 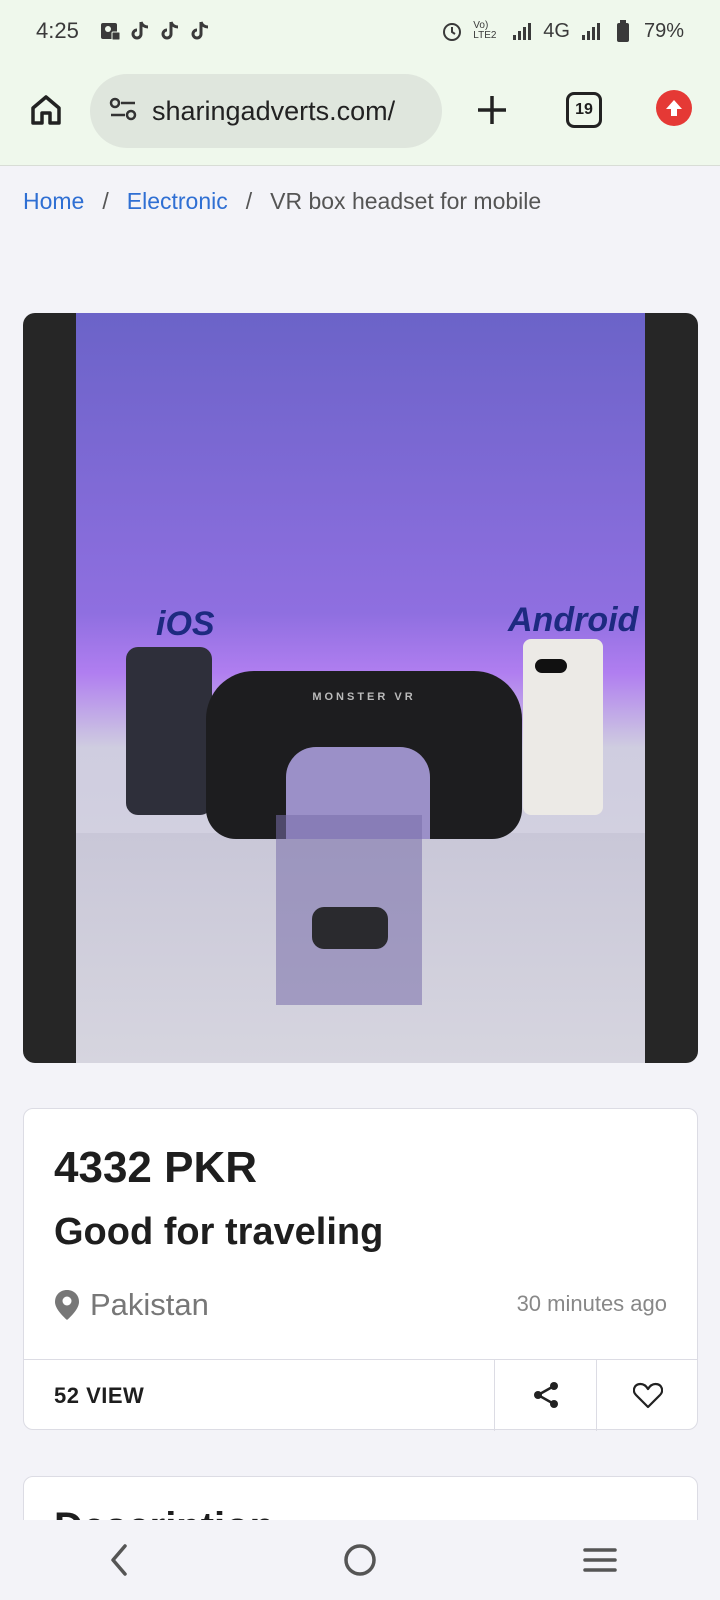 I want to click on thumbnail-inset, so click(x=349, y=910).